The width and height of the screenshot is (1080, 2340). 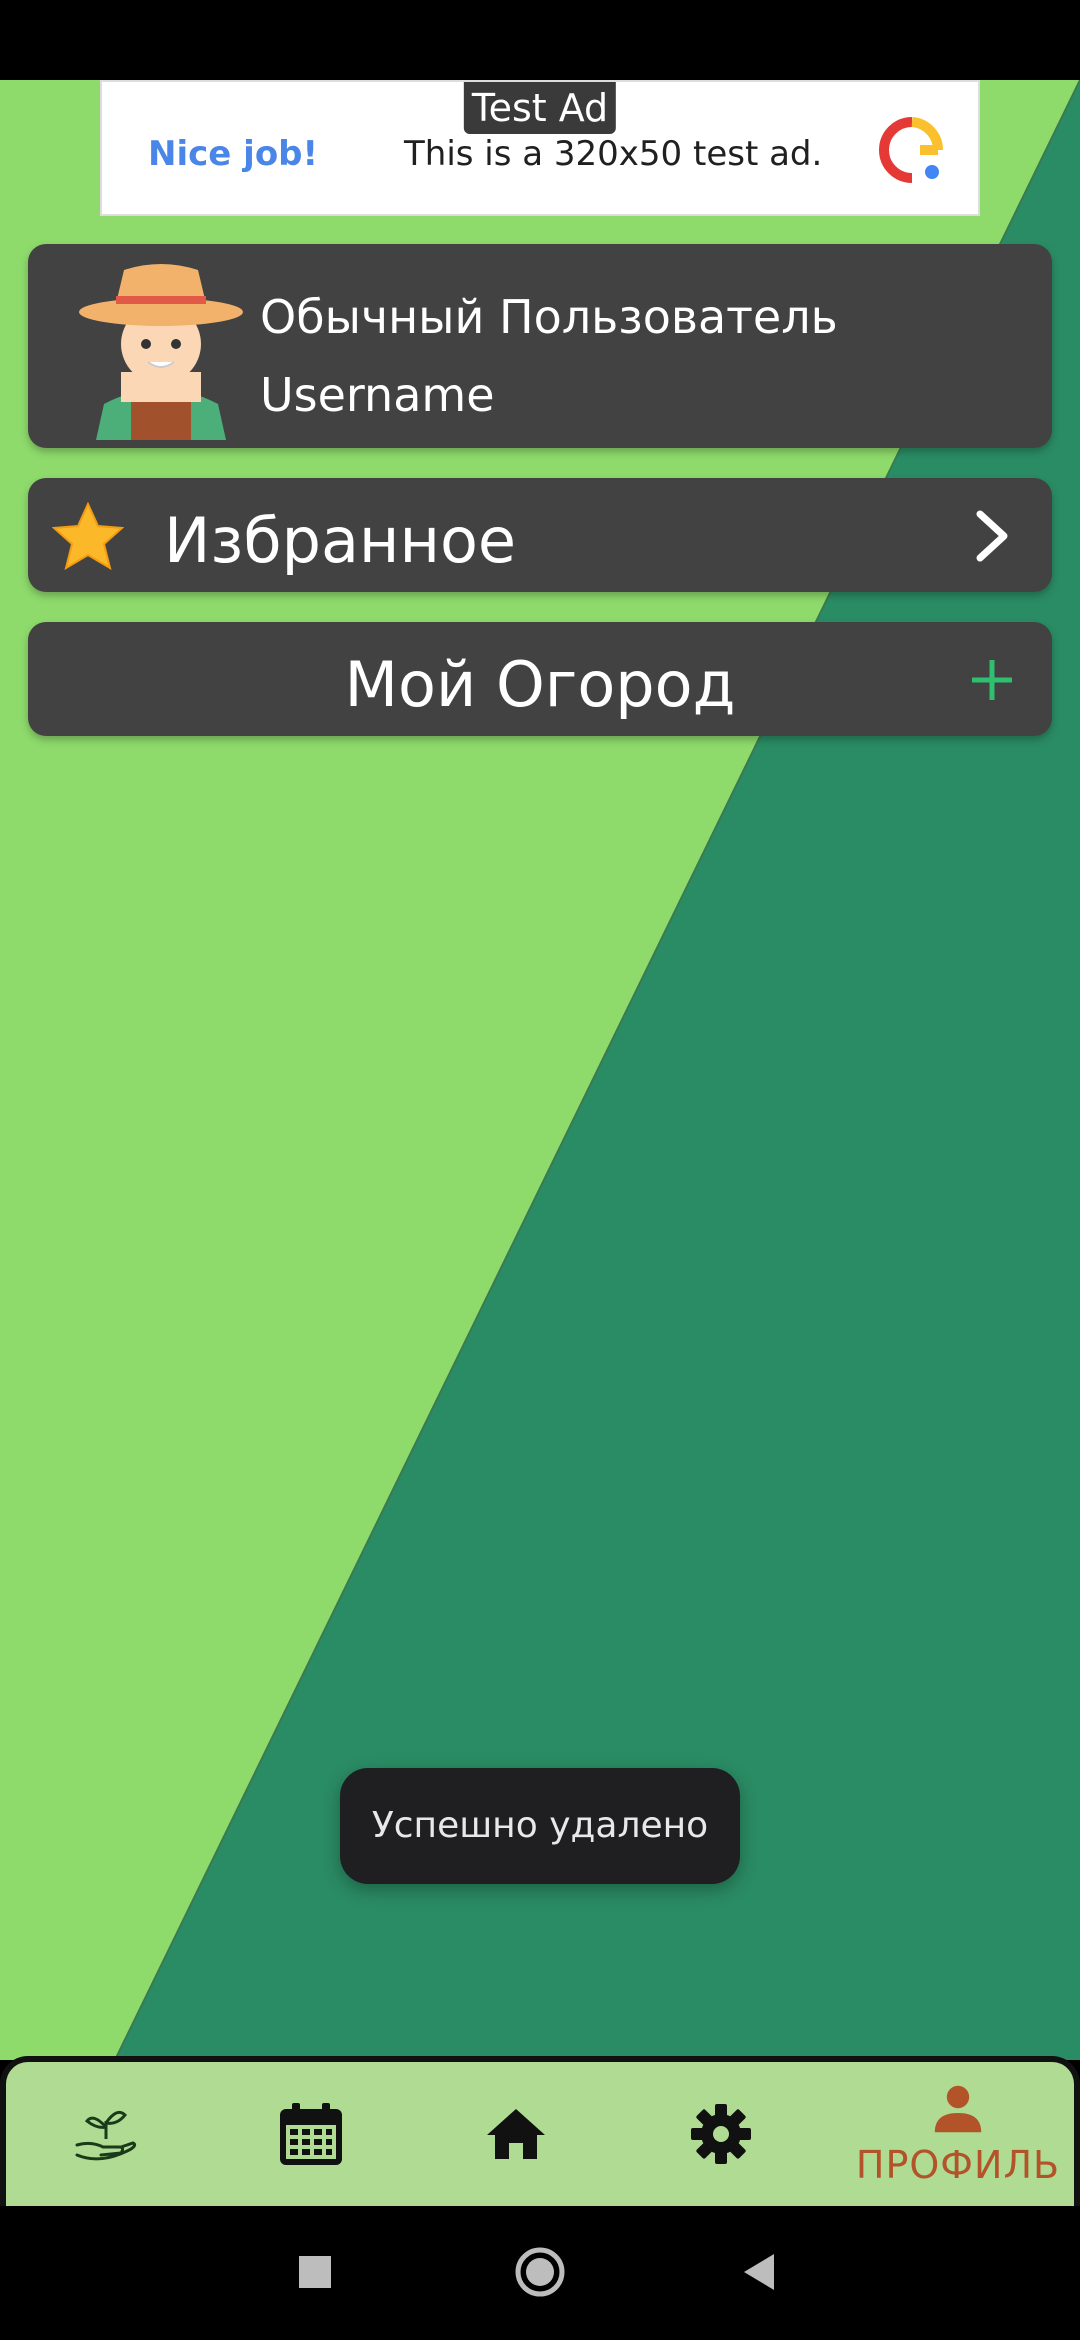 What do you see at coordinates (233, 154) in the screenshot?
I see `ad-headline: Nice job!` at bounding box center [233, 154].